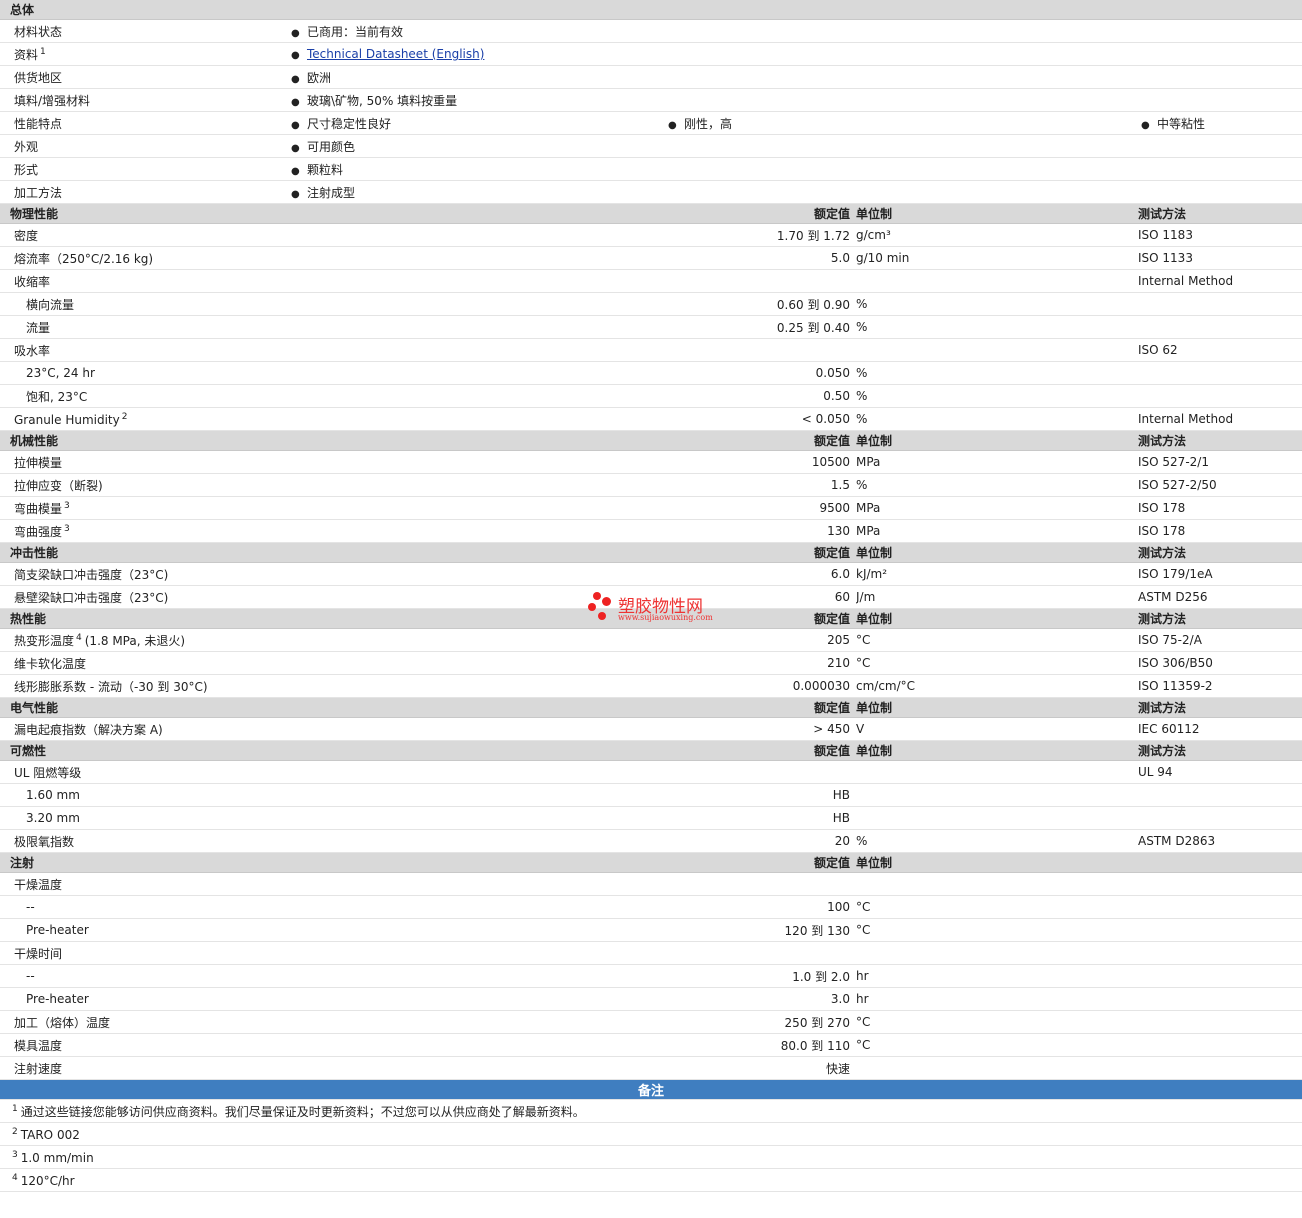  I want to click on property-label-text: 弯曲强度, so click(38, 531).